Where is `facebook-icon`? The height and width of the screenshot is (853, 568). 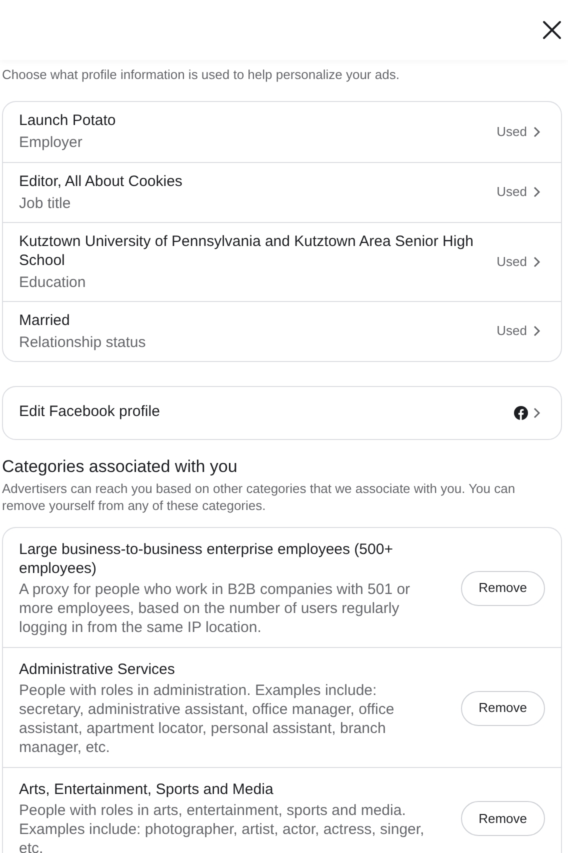 facebook-icon is located at coordinates (521, 413).